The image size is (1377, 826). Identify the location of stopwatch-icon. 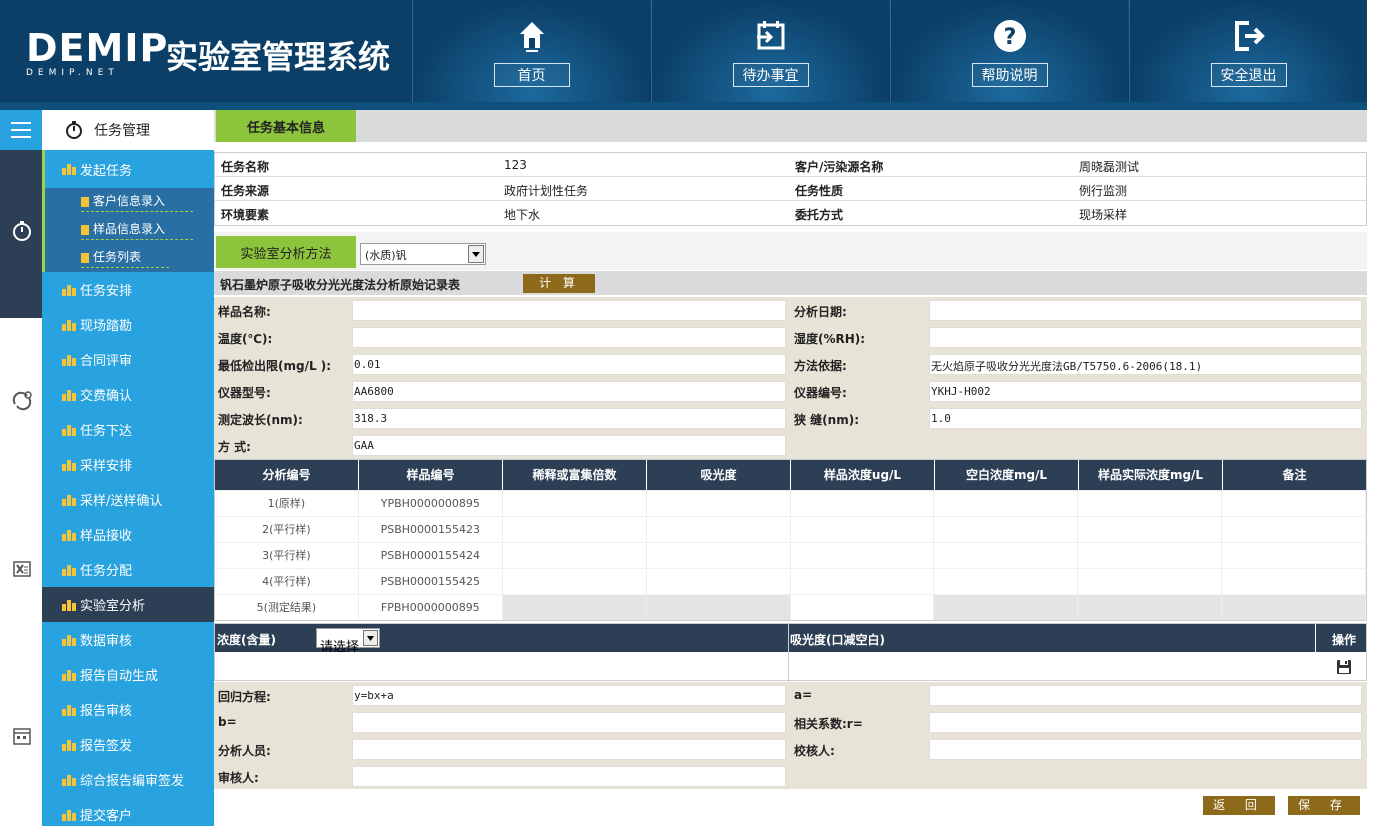
(74, 130).